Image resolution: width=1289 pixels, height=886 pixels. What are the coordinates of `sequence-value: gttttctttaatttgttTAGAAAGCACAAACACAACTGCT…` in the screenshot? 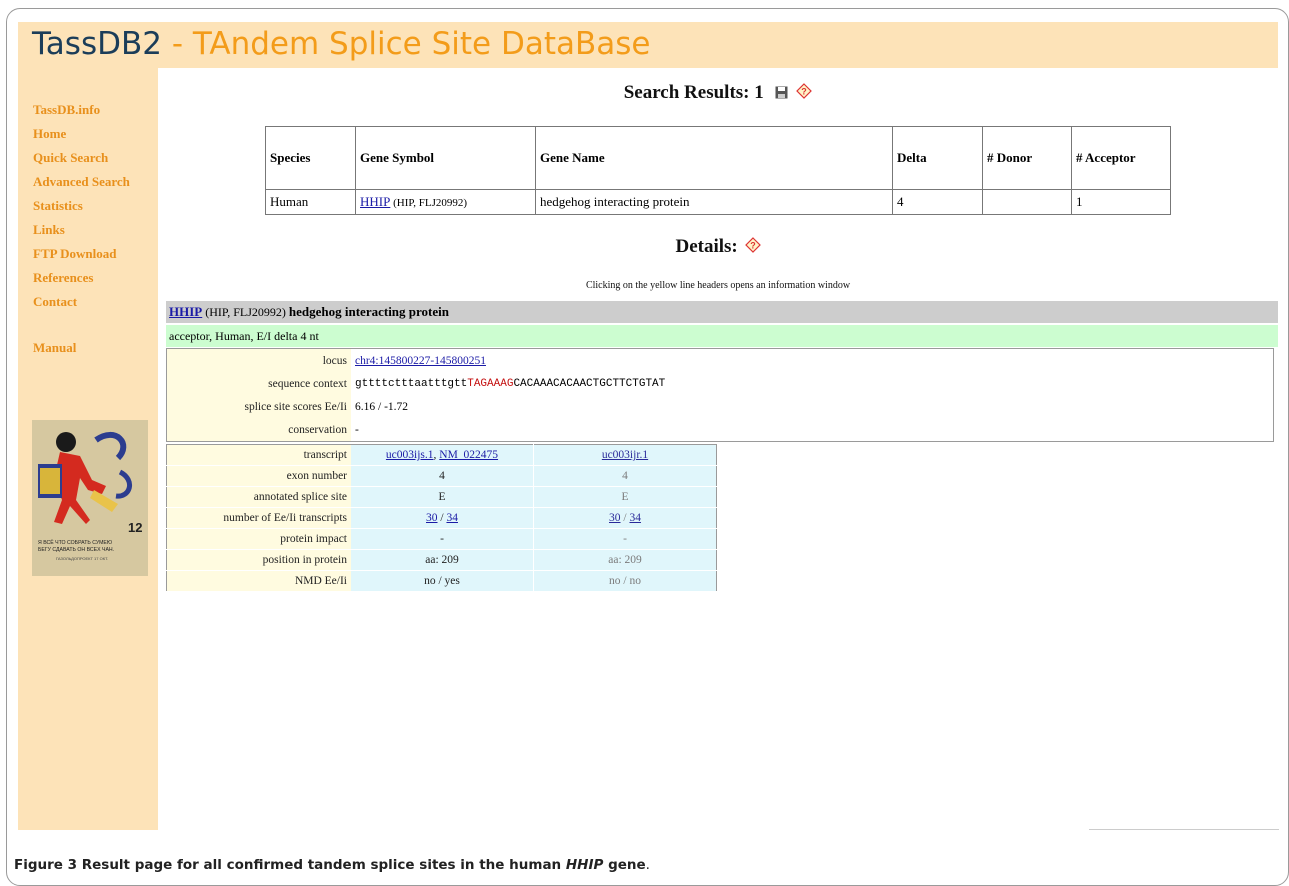 It's located at (812, 383).